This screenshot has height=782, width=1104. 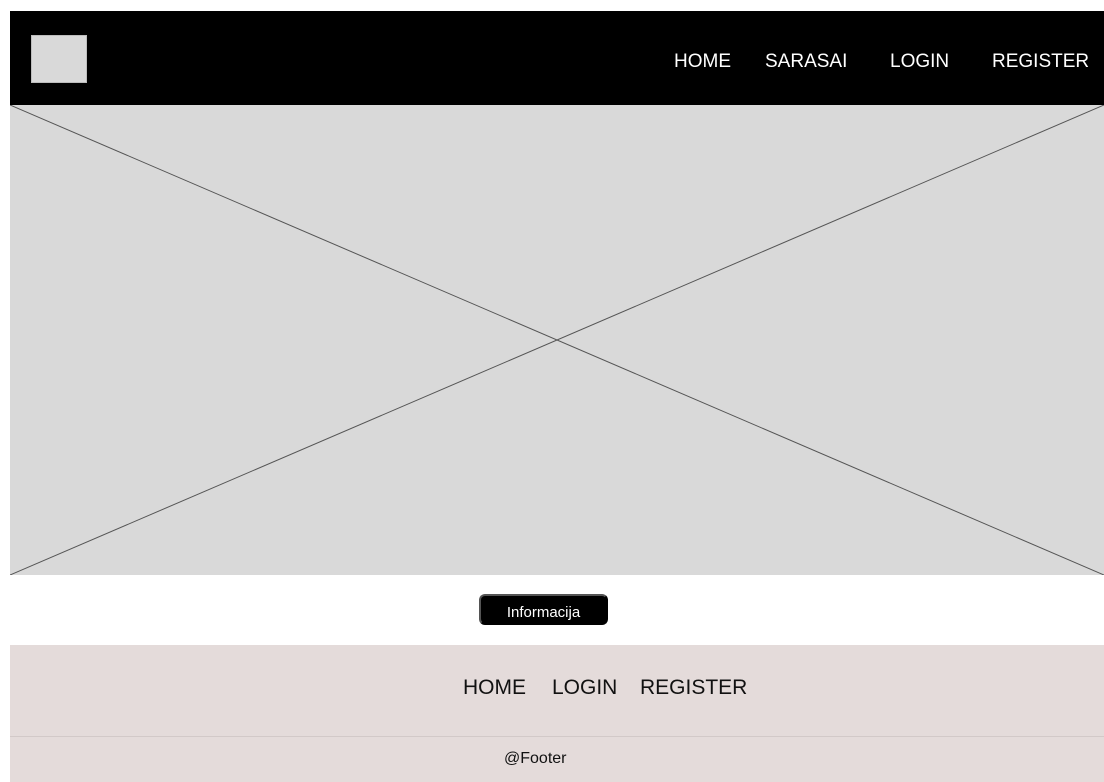 What do you see at coordinates (59, 59) in the screenshot?
I see `logo-placeholder` at bounding box center [59, 59].